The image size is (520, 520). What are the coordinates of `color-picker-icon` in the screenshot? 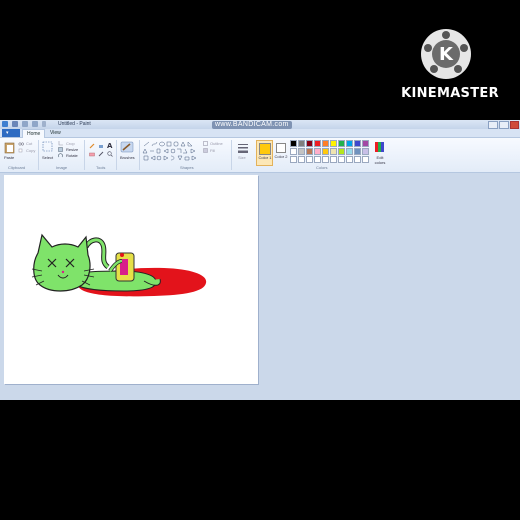 It's located at (101, 154).